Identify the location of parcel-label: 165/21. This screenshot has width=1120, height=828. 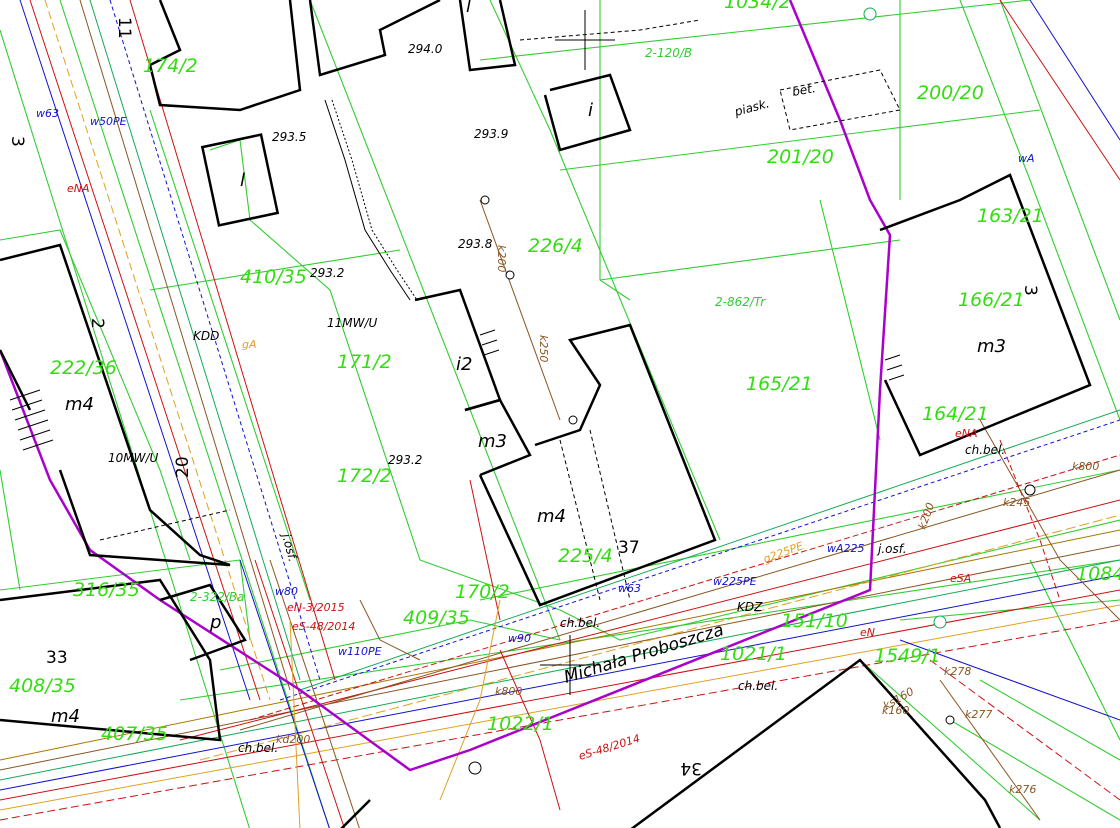
(779, 384).